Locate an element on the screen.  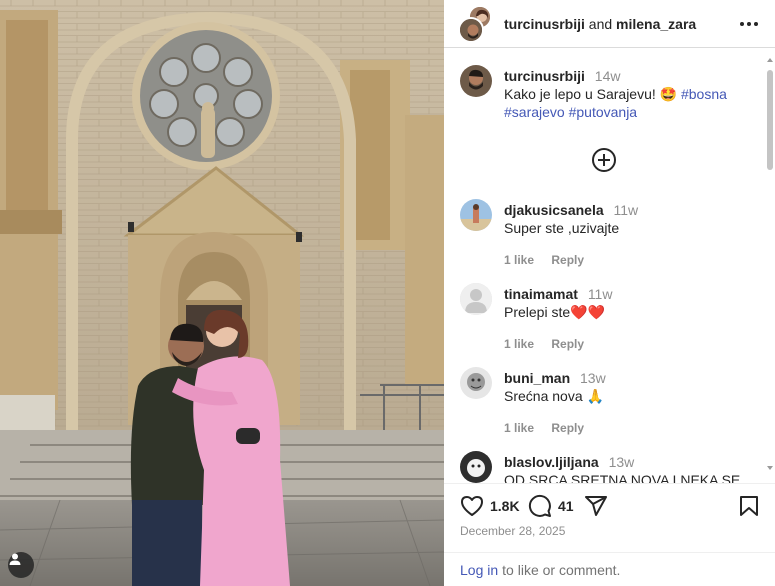
comment-text: OD SRCA SRETNA NOVA I NEKA SE SVE is located at coordinates (622, 477).